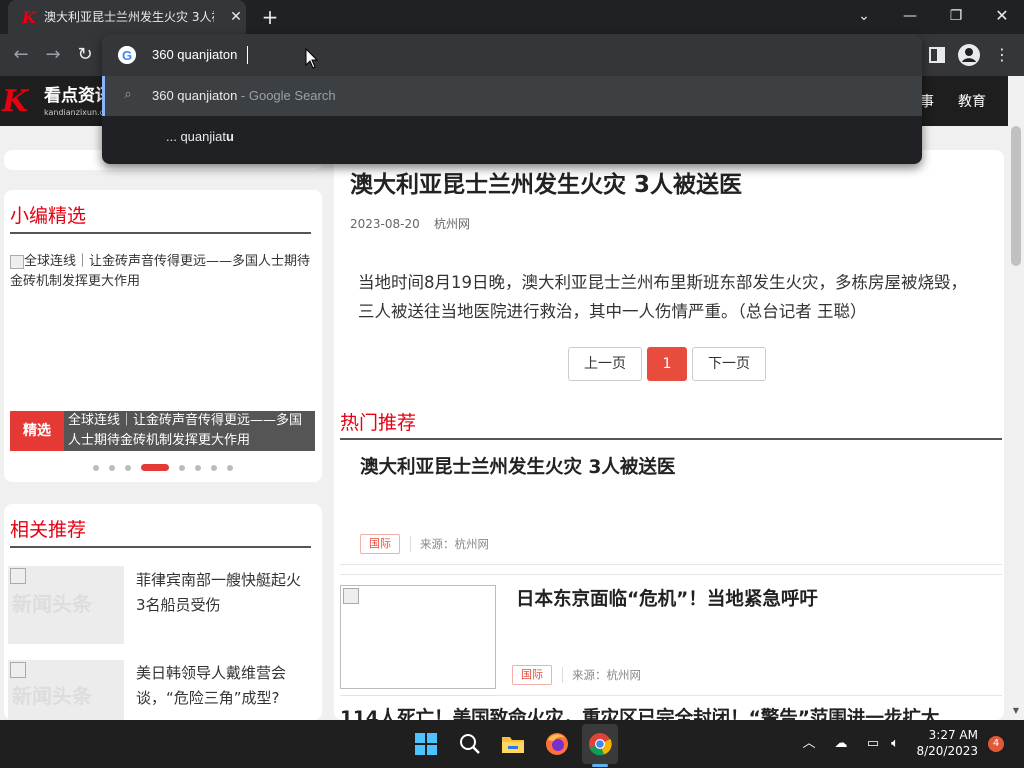 Image resolution: width=1024 pixels, height=768 pixels. I want to click on clock-date: 8/20/2023, so click(947, 751).